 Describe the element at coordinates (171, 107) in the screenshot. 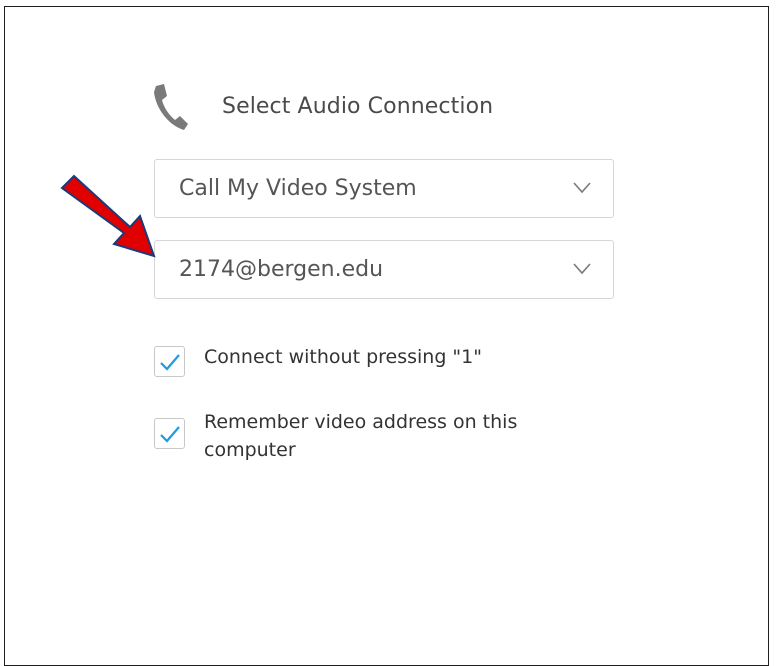

I see `phone-icon` at that location.